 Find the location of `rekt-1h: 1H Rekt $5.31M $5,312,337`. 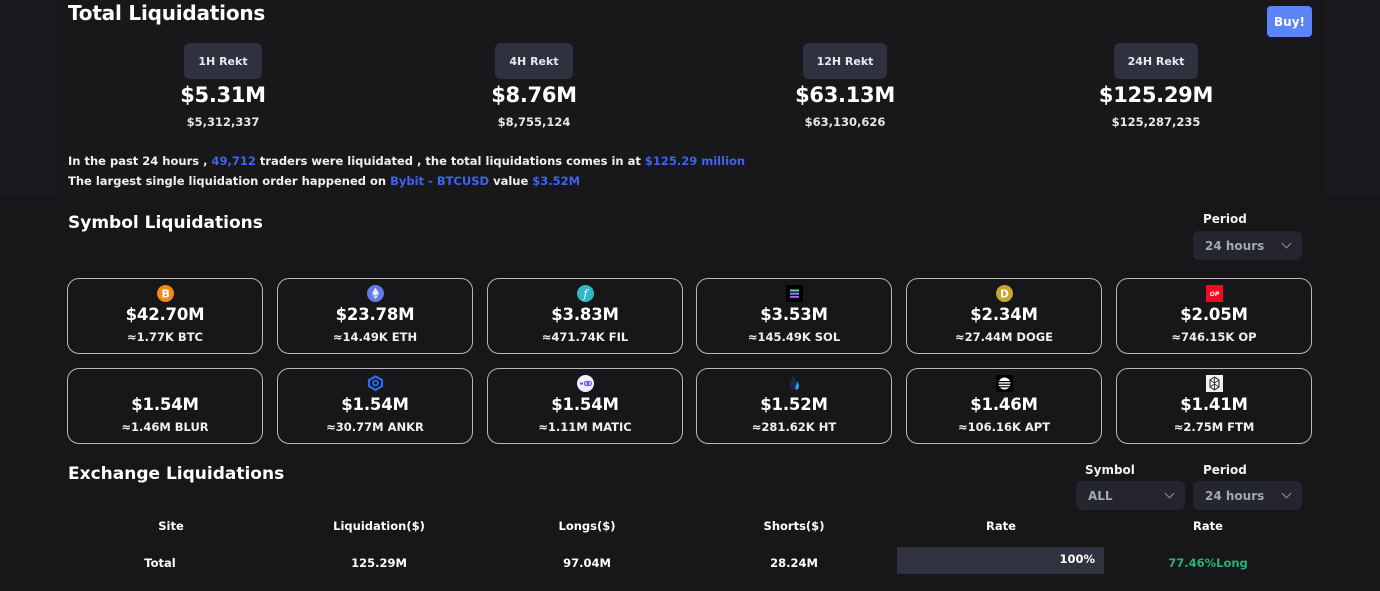

rekt-1h: 1H Rekt $5.31M $5,312,337 is located at coordinates (223, 86).